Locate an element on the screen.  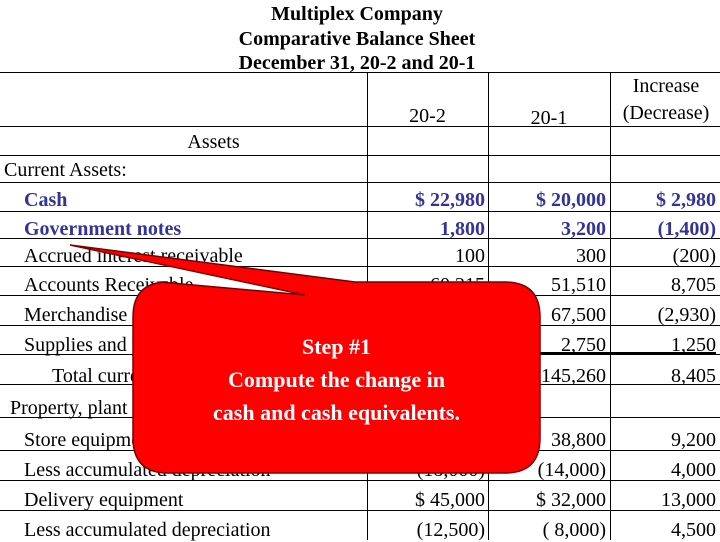
callout-line3: cash and cash equivalents. is located at coordinates (336, 412).